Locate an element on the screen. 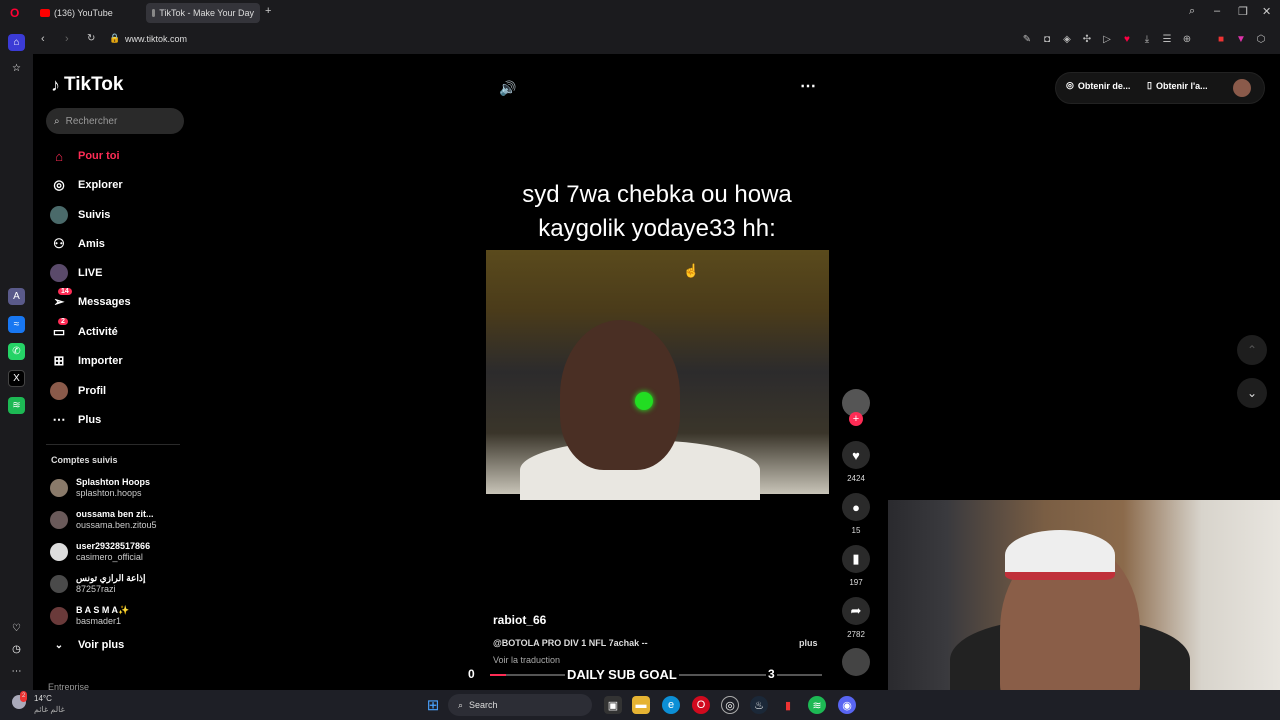  nav-live: LIVE is located at coordinates (76, 273).